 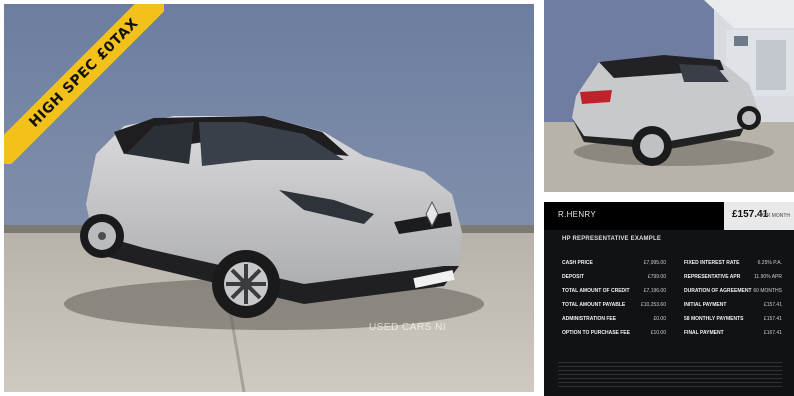 What do you see at coordinates (612, 239) in the screenshot?
I see `finance-title: HP REPRESENTATIVE EXAMPLE` at bounding box center [612, 239].